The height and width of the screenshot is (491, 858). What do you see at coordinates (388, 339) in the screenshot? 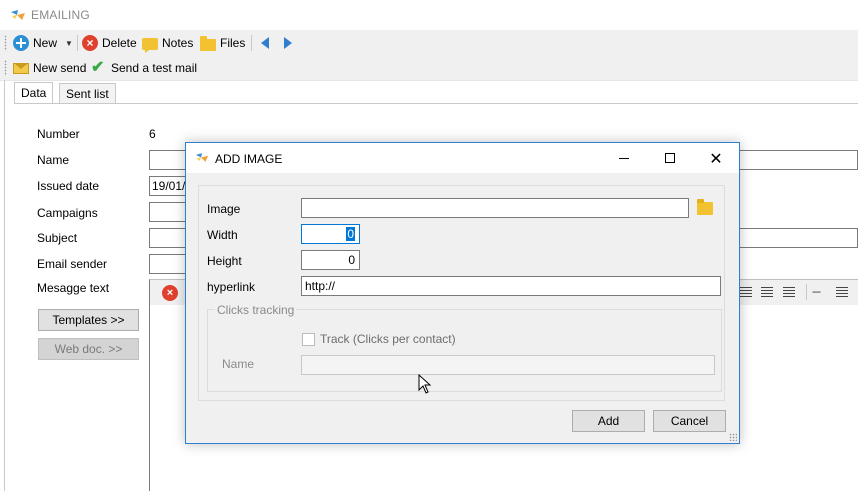
I see `track-checkbox-label: Track (Clicks per contact)` at bounding box center [388, 339].